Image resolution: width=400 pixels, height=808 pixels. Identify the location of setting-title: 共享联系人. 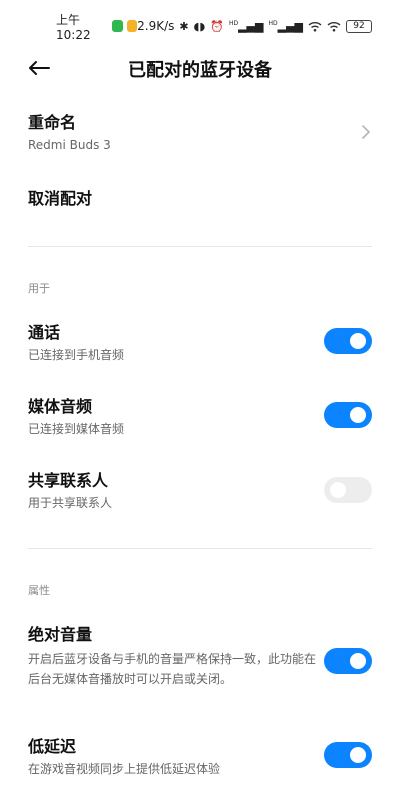
(68, 480).